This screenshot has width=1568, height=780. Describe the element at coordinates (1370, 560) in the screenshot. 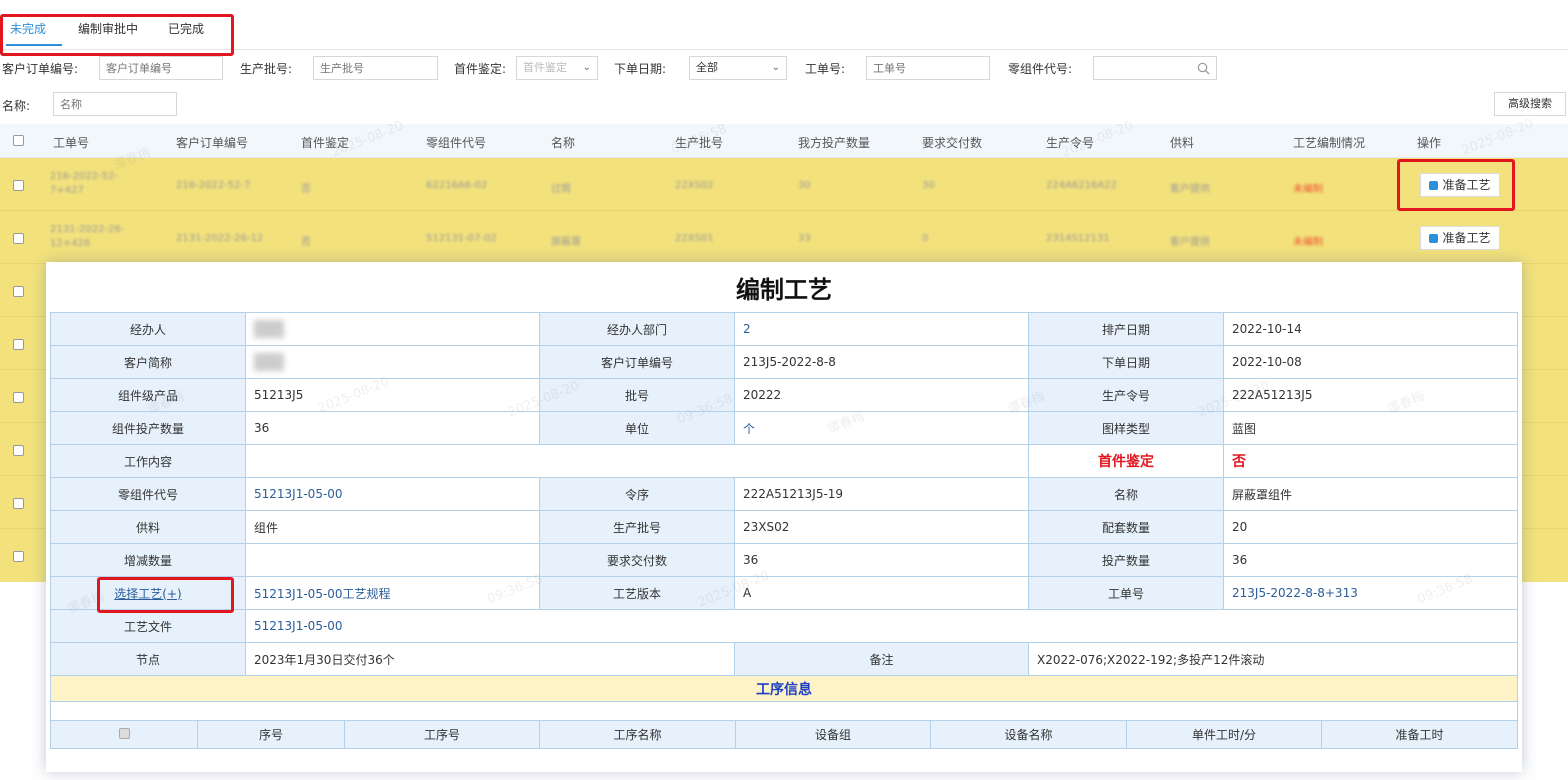

I see `invest-qty-value: 36` at that location.